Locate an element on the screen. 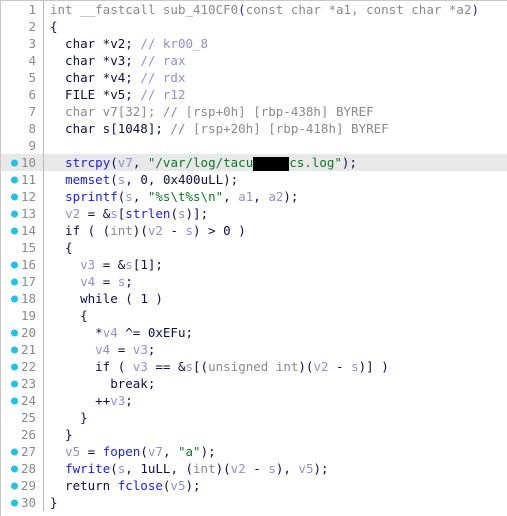 The image size is (507, 516). code-text: fwrite(s, 1uLL, (int)(v2 - s), v5); is located at coordinates (277, 468).